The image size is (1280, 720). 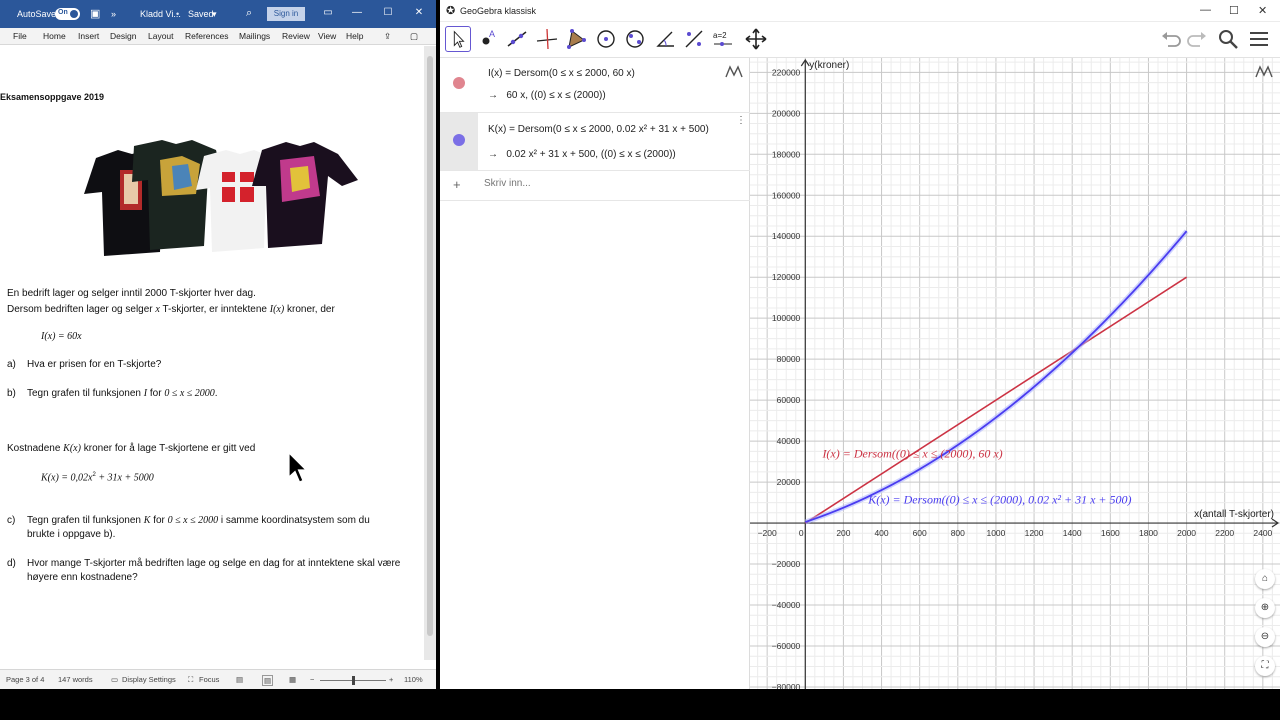 What do you see at coordinates (114, 679) in the screenshot?
I see `display-settings-icon: ▭` at bounding box center [114, 679].